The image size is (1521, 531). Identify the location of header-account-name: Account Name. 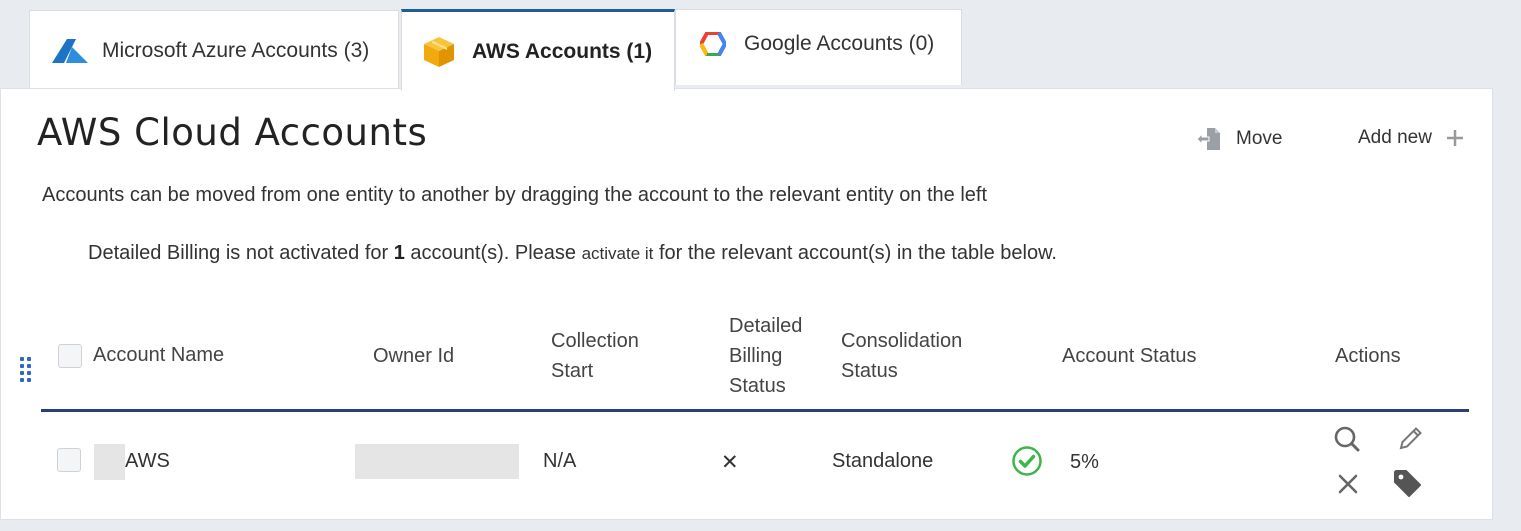
(158, 355).